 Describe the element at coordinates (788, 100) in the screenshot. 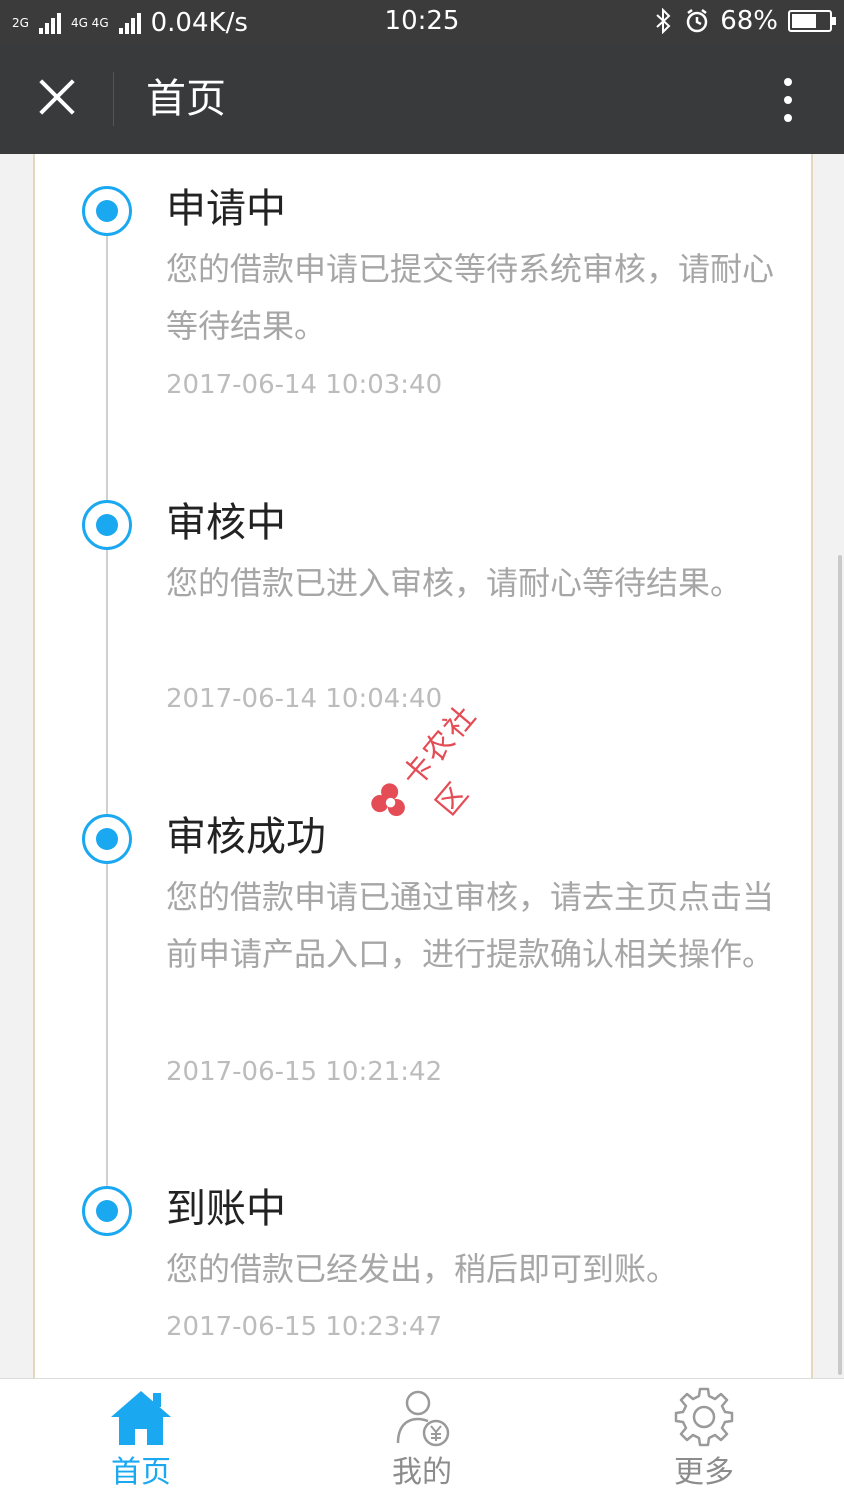

I see `more-options-button` at that location.